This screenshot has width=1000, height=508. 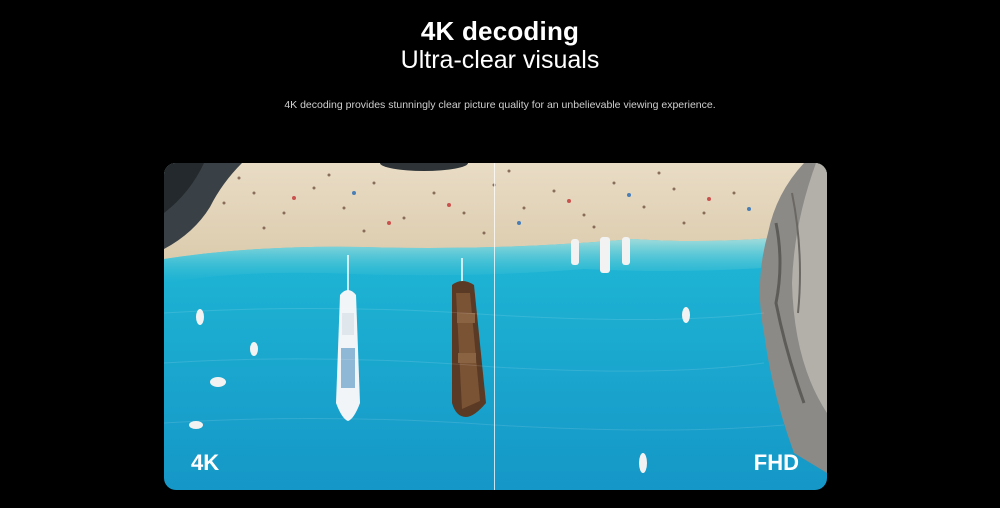 I want to click on comparison-divider, so click(x=494, y=326).